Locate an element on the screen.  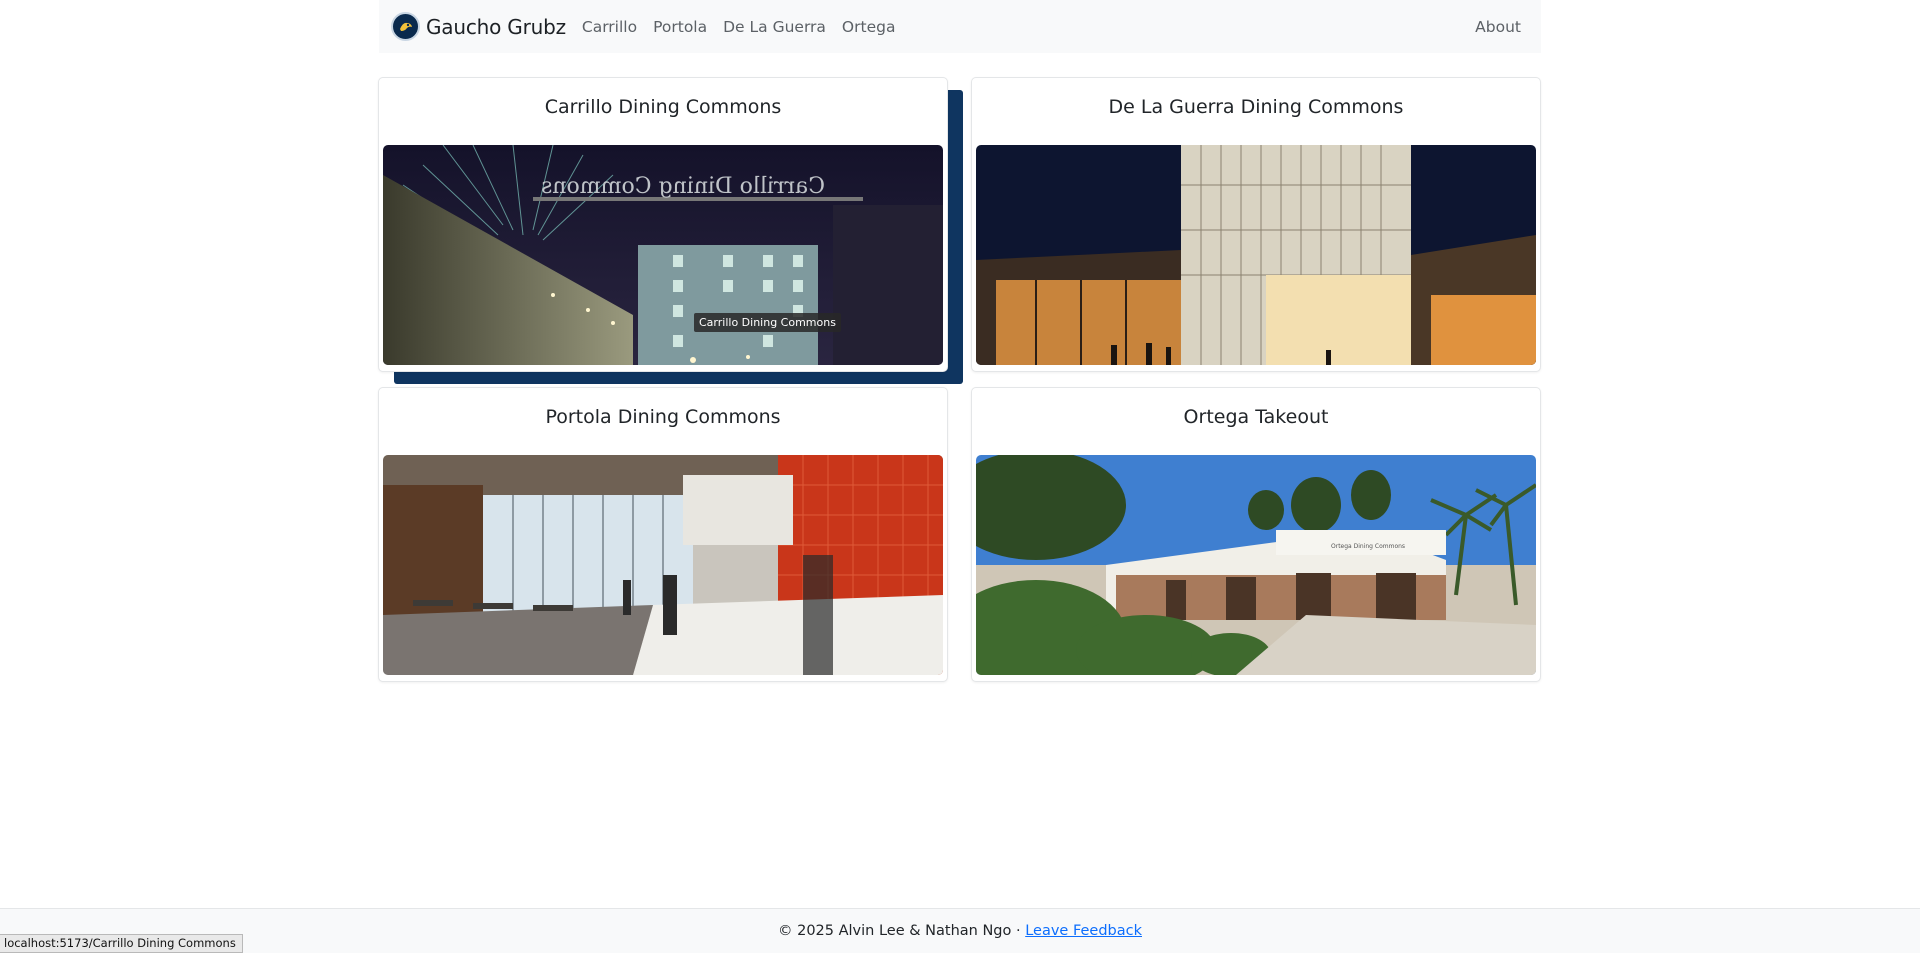
card-image-carrillo: Carrillo Dining Commons is located at coordinates (663, 255).